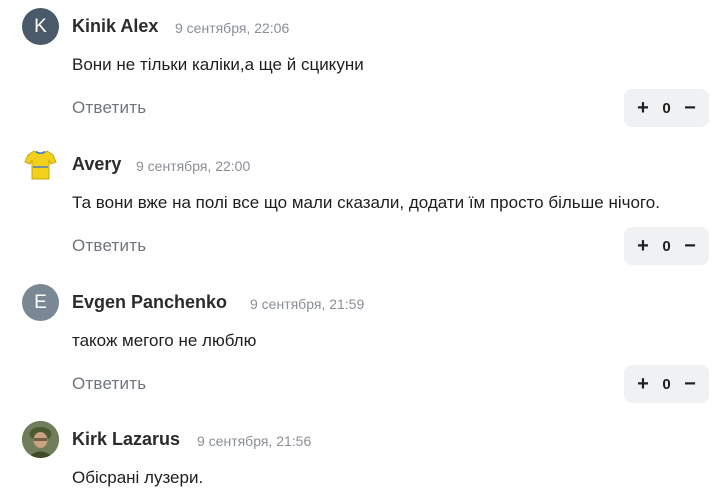 The height and width of the screenshot is (492, 726). Describe the element at coordinates (149, 302) in the screenshot. I see `comment-author: Evgen Panchenko` at that location.